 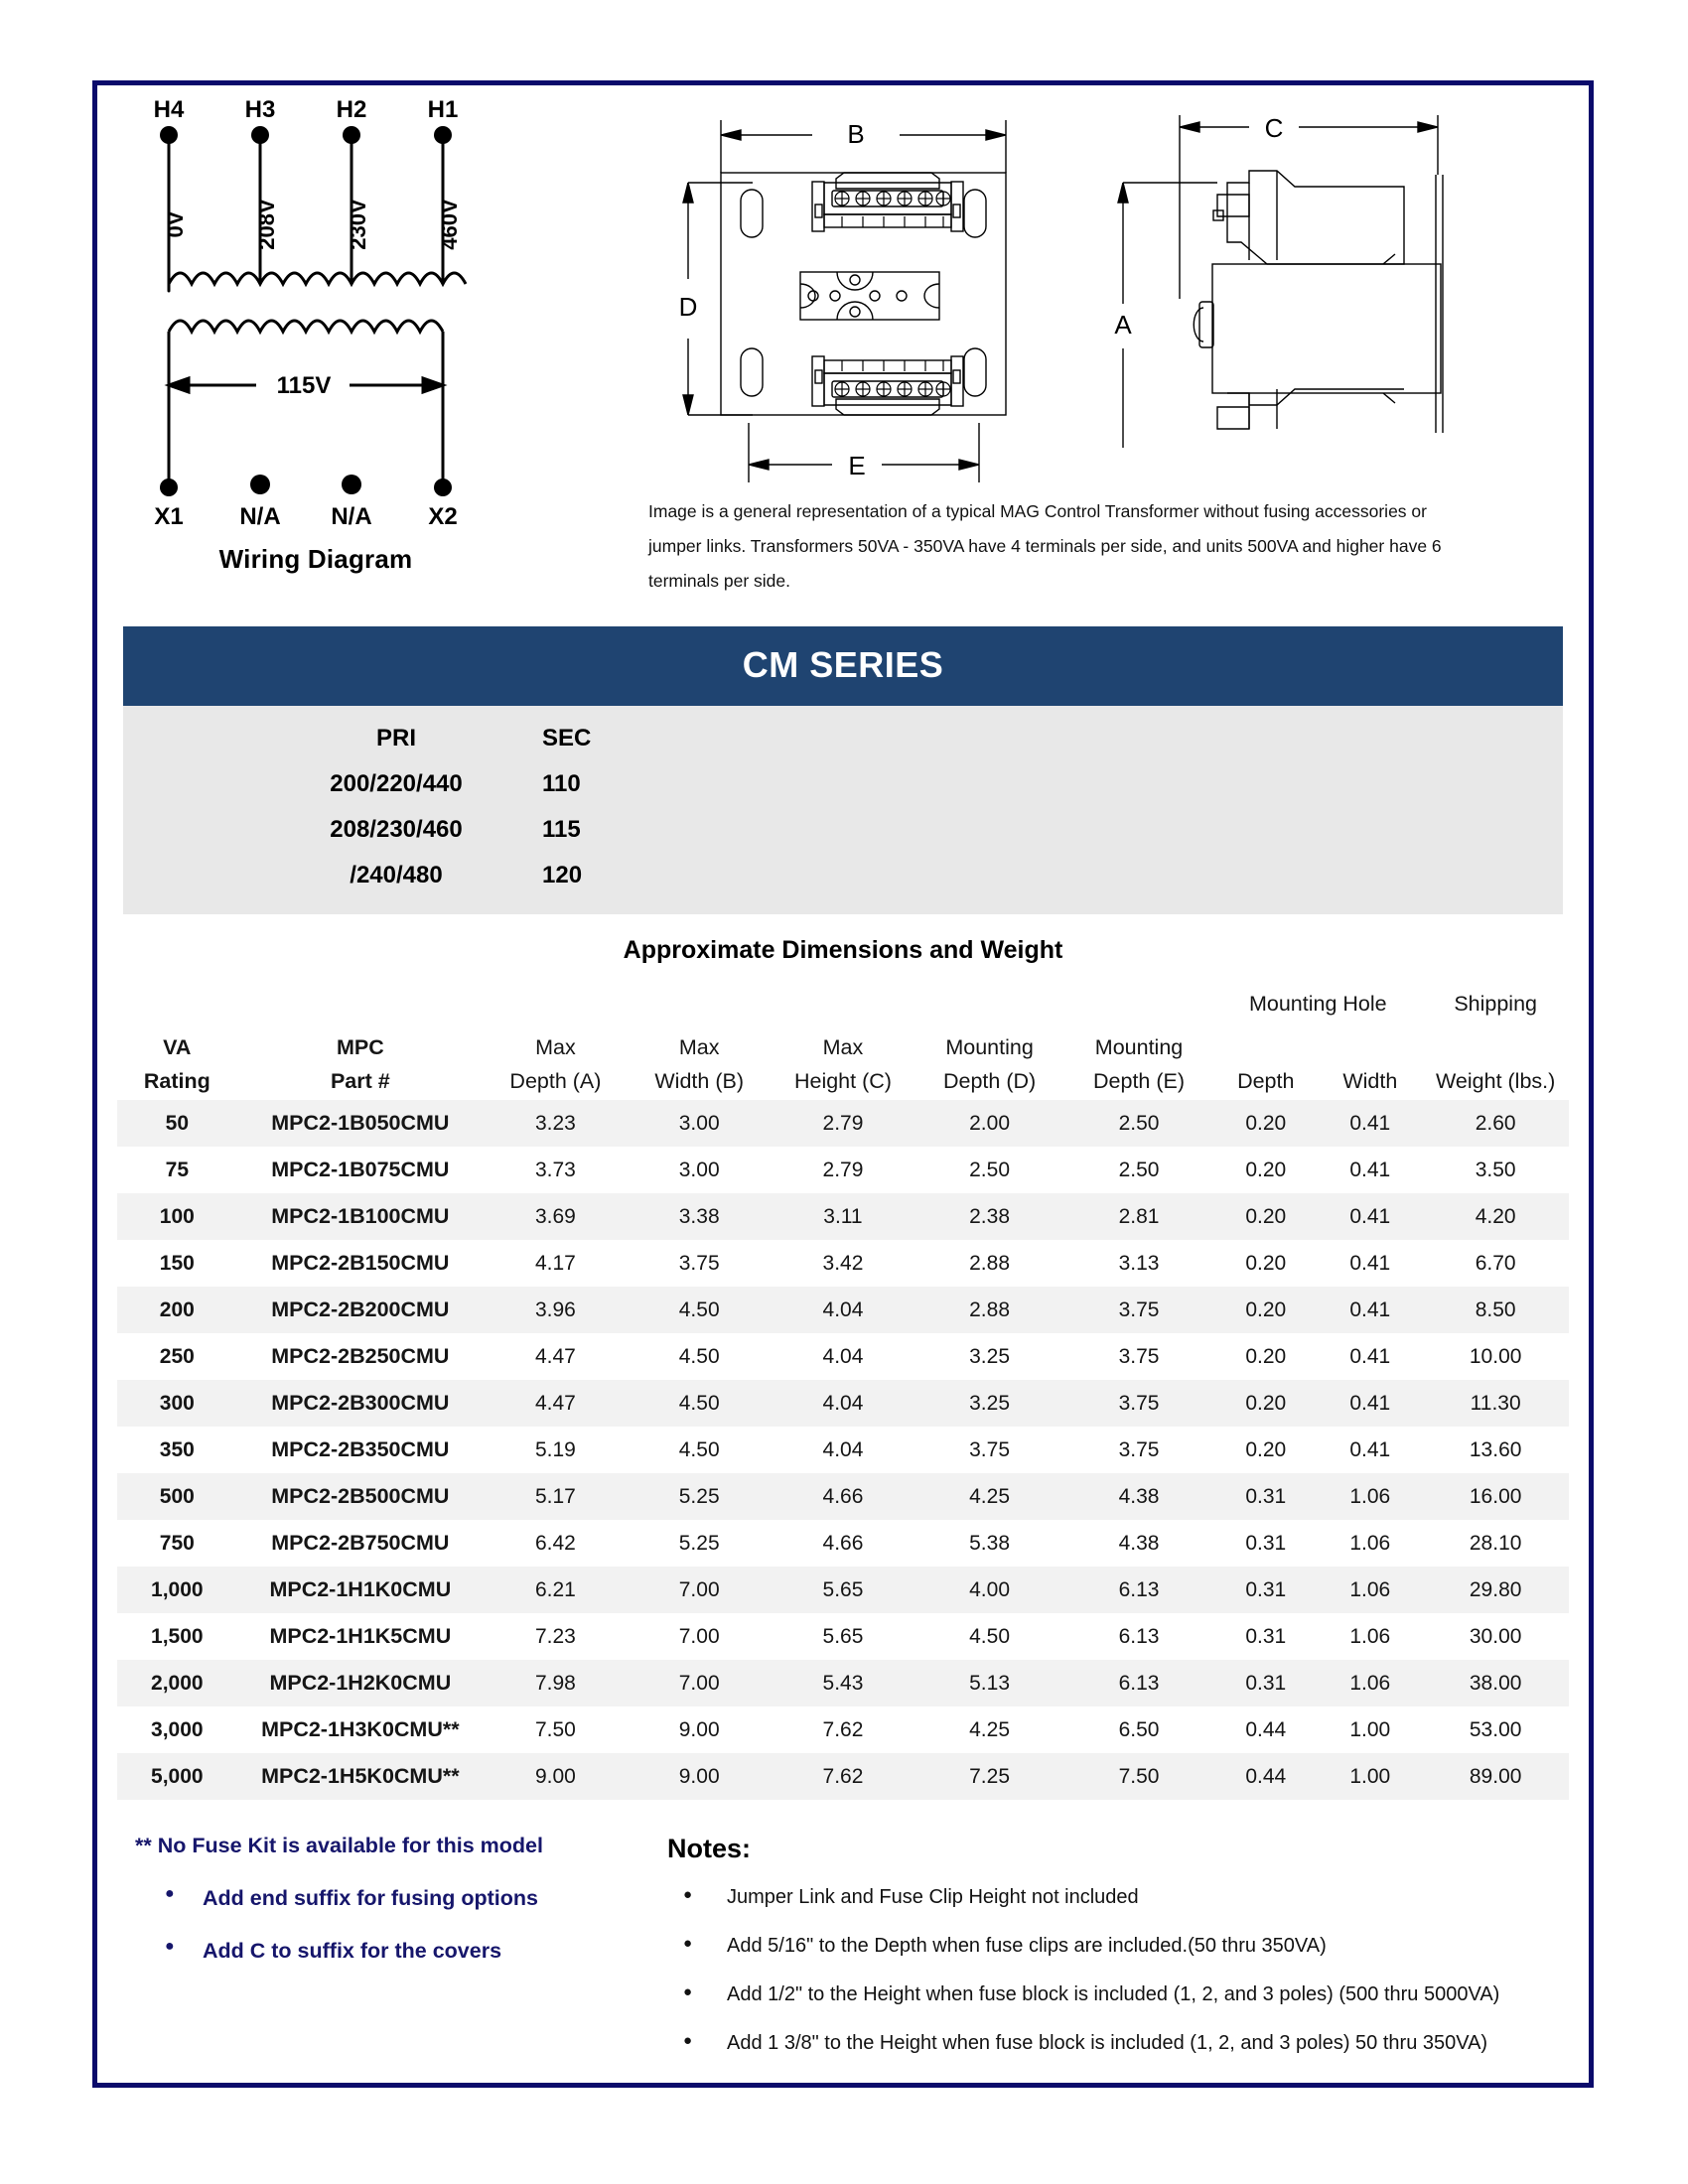 I want to click on cell-depth-a: 5.17, so click(x=555, y=1496).